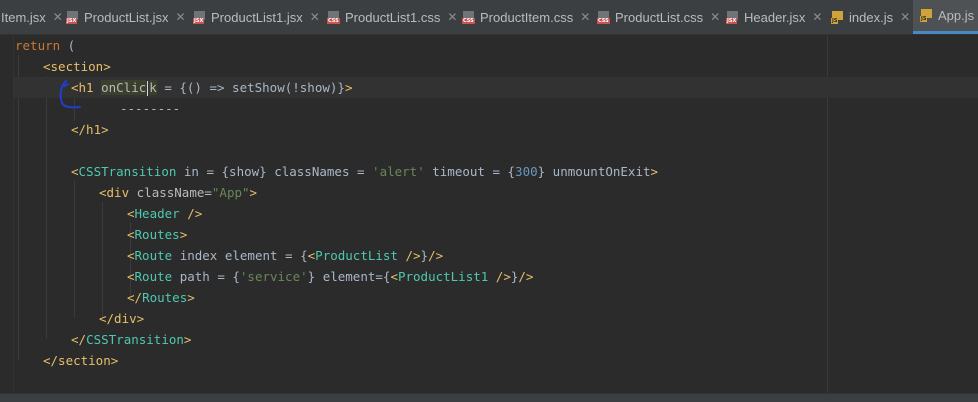 Image resolution: width=978 pixels, height=402 pixels. I want to click on tab-label: index.js, so click(871, 17).